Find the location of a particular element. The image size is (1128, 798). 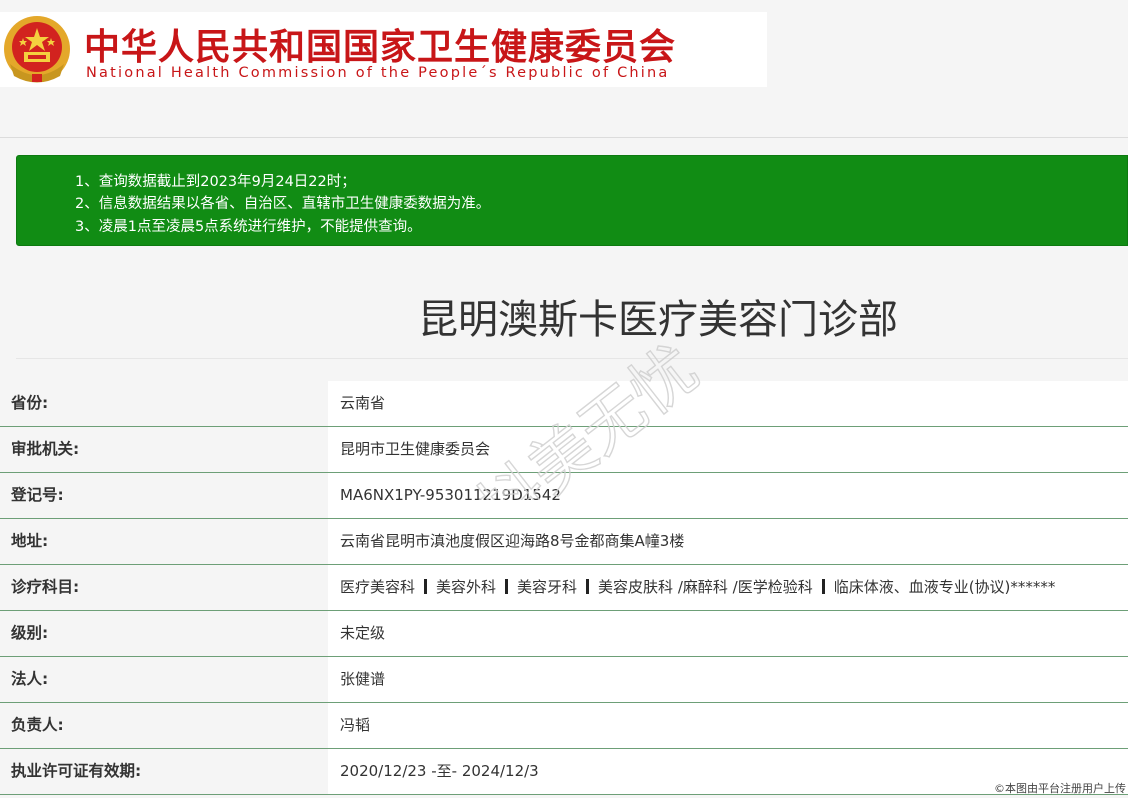

national-emblem-icon is located at coordinates (37, 49).